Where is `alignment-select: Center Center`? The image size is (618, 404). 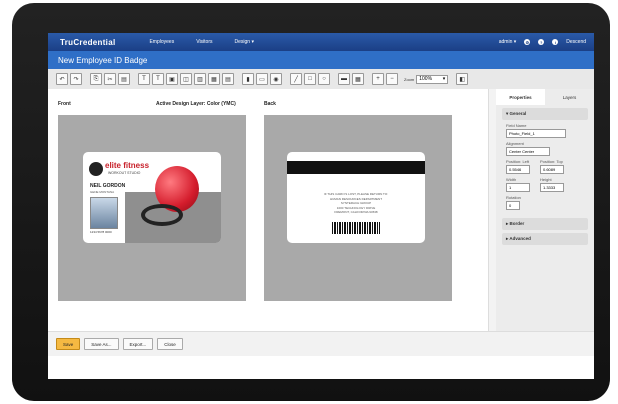 alignment-select: Center Center is located at coordinates (528, 151).